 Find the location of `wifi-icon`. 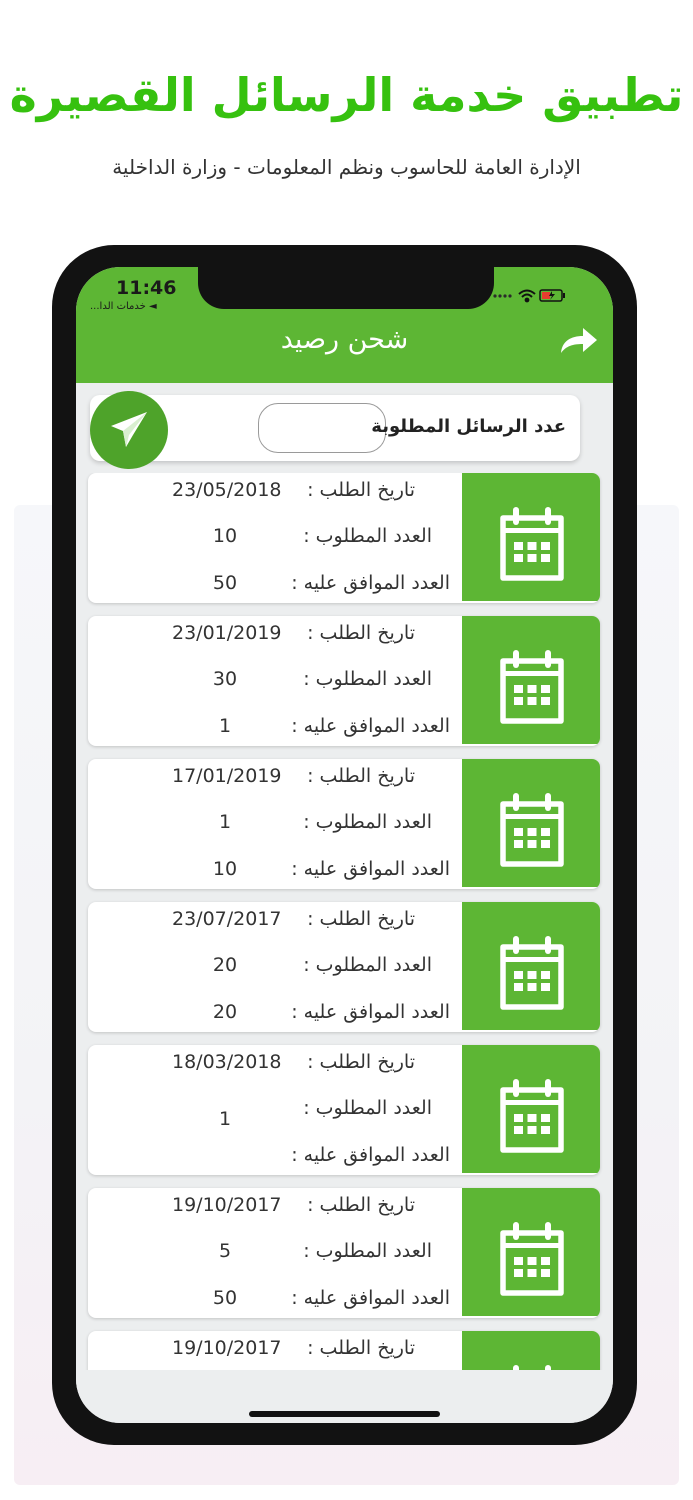

wifi-icon is located at coordinates (527, 296).